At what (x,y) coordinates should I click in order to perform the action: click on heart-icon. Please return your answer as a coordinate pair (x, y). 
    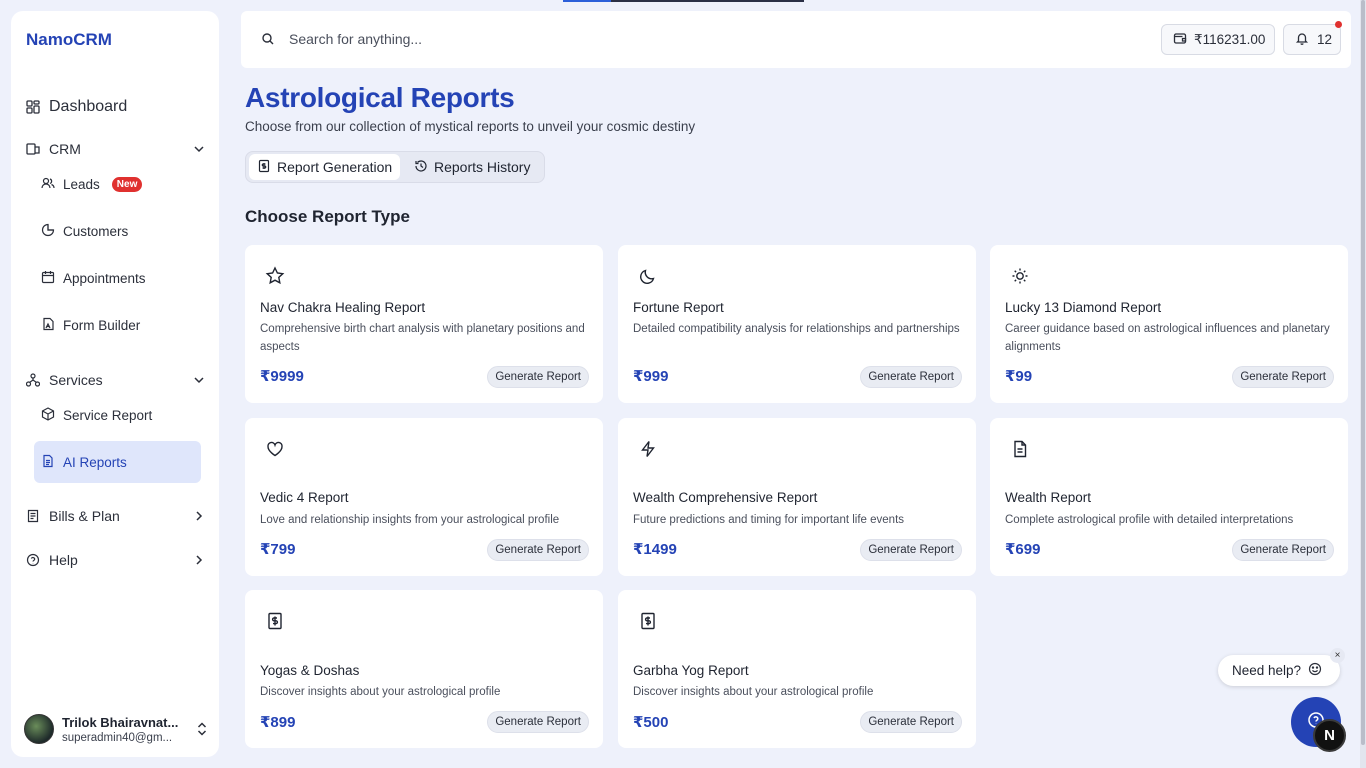
    Looking at the image, I should click on (275, 449).